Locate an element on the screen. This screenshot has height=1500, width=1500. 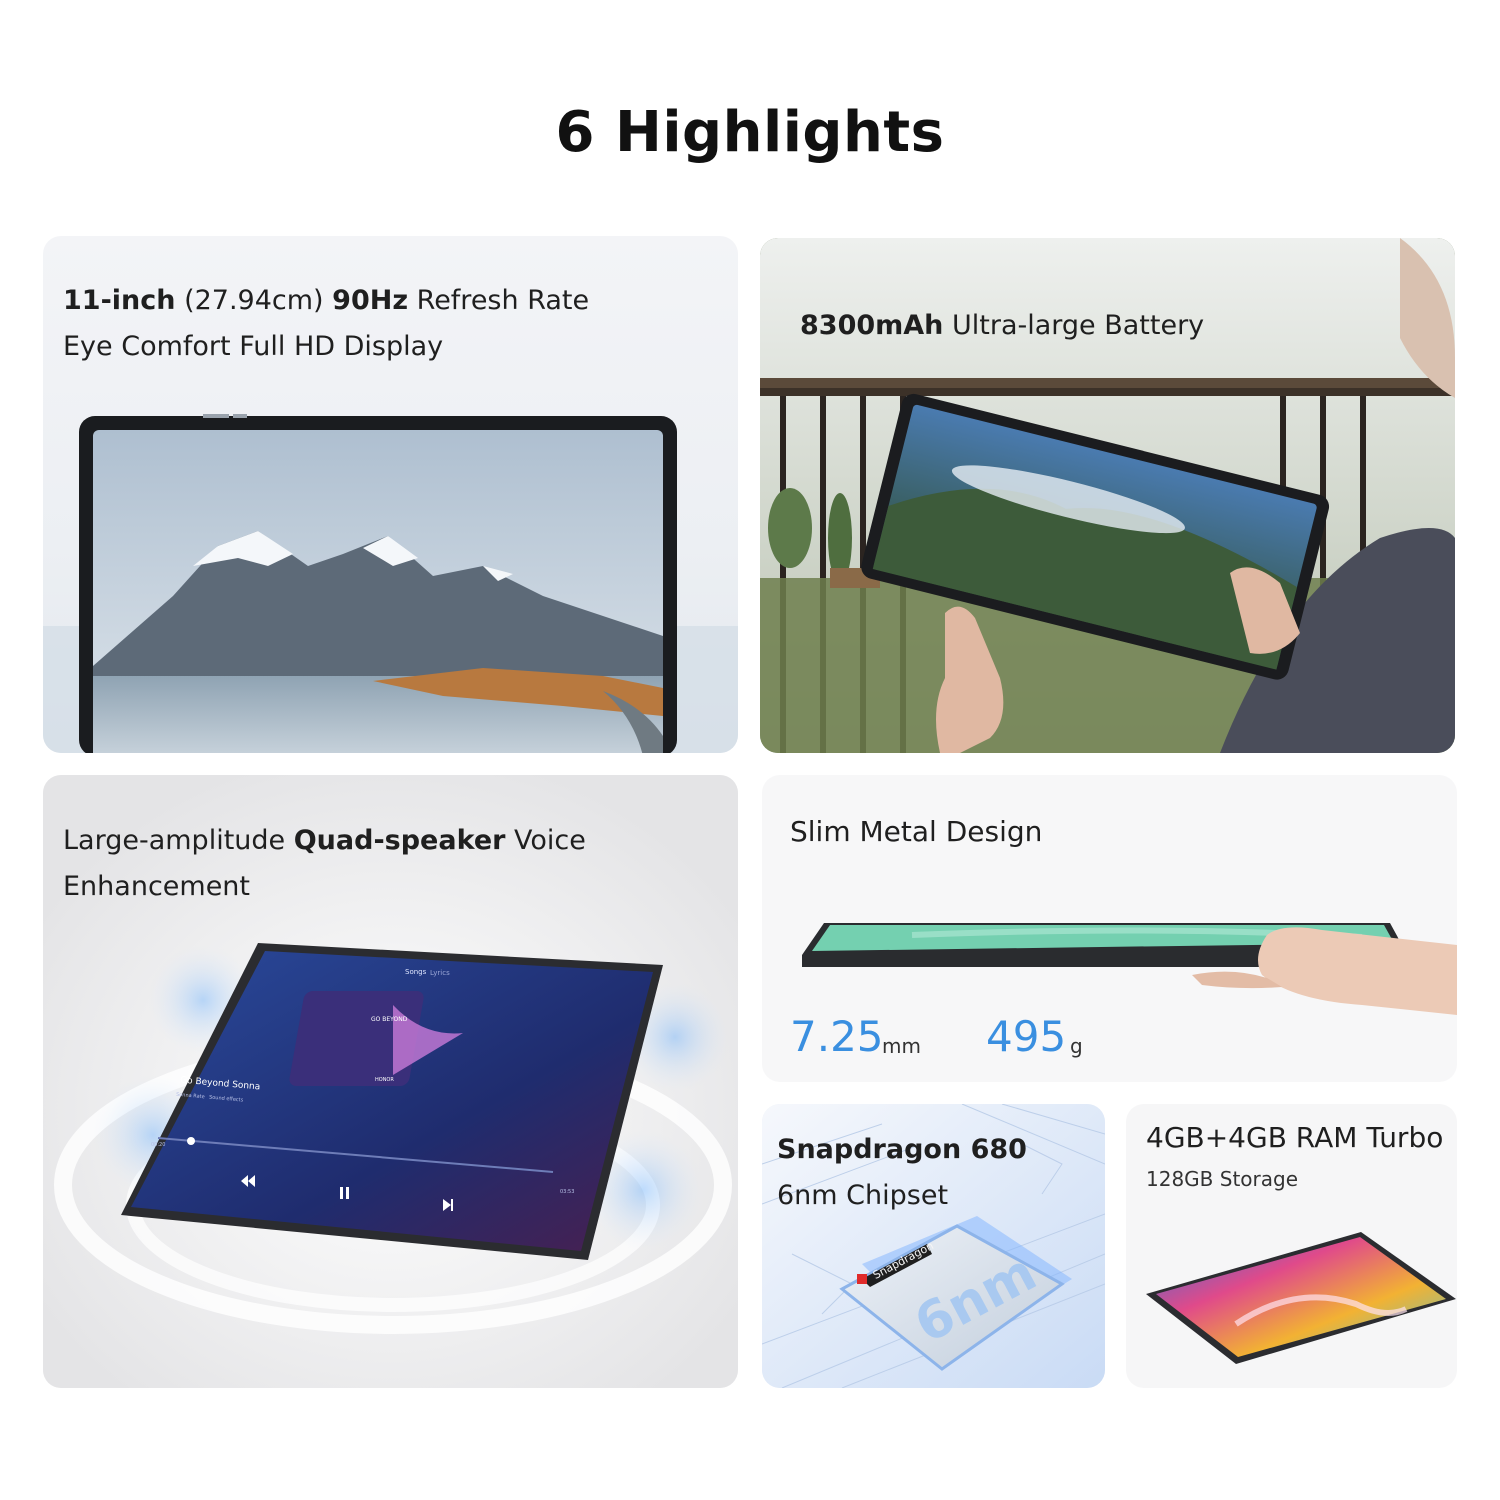
chipset-line-1: Snapdragon 680 is located at coordinates (902, 1149).